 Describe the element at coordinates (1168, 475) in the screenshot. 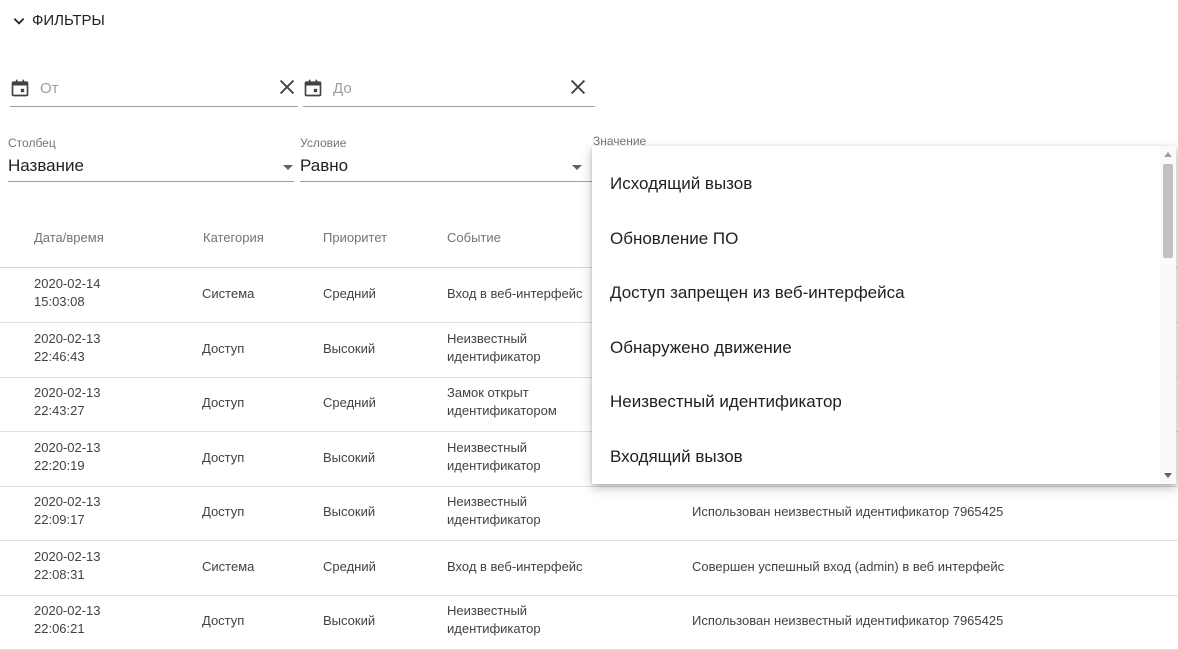

I see `scroll-down-arrow-icon` at that location.